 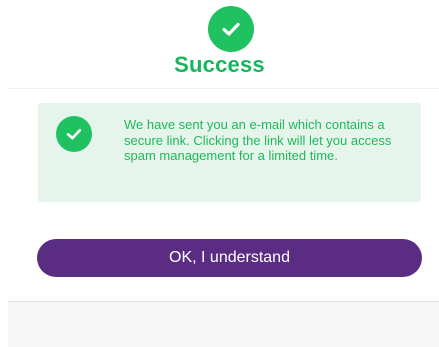 What do you see at coordinates (229, 258) in the screenshot?
I see `ok-understand-button: OK, I understand` at bounding box center [229, 258].